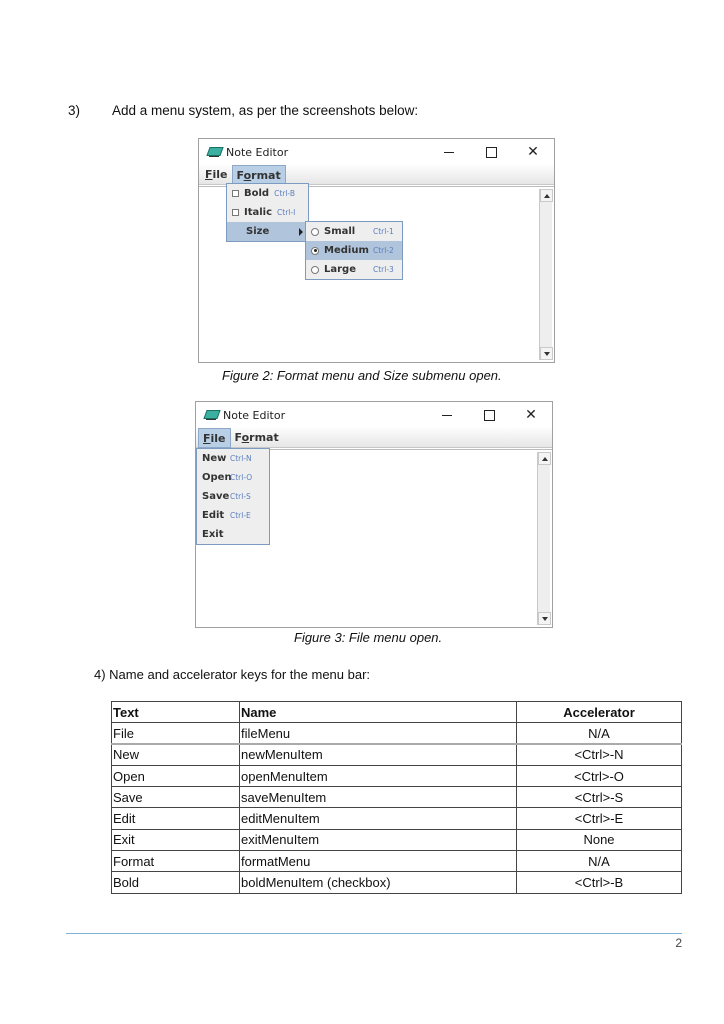  I want to click on menu-item-label: Small, so click(340, 231).